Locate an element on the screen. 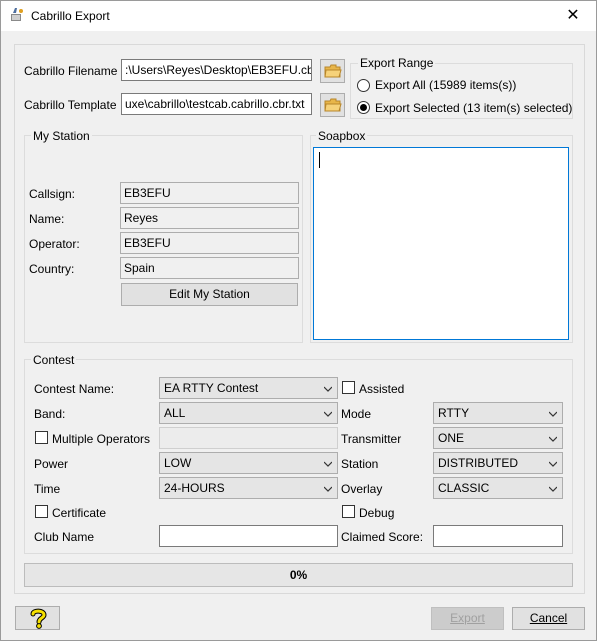 The height and width of the screenshot is (641, 597). export-button: Export is located at coordinates (467, 618).